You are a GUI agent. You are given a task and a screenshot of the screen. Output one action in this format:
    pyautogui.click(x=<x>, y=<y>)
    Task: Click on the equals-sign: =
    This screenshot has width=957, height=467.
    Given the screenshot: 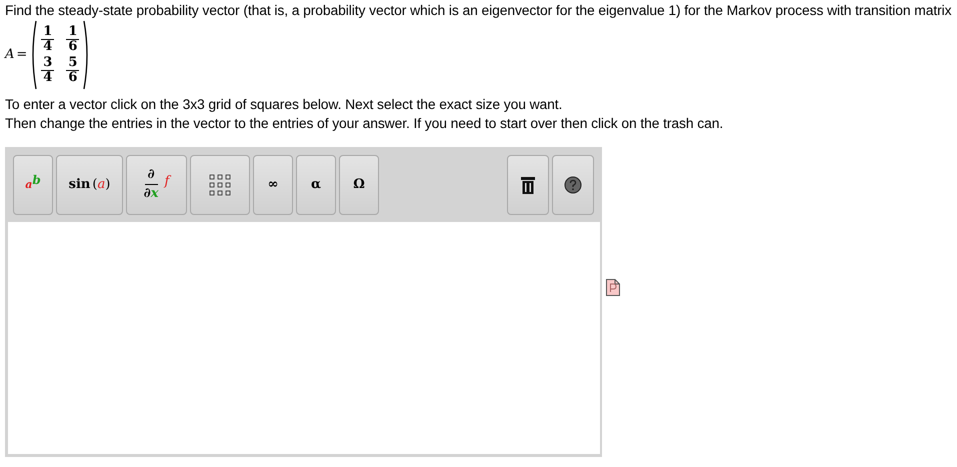 What is the action you would take?
    pyautogui.click(x=22, y=55)
    